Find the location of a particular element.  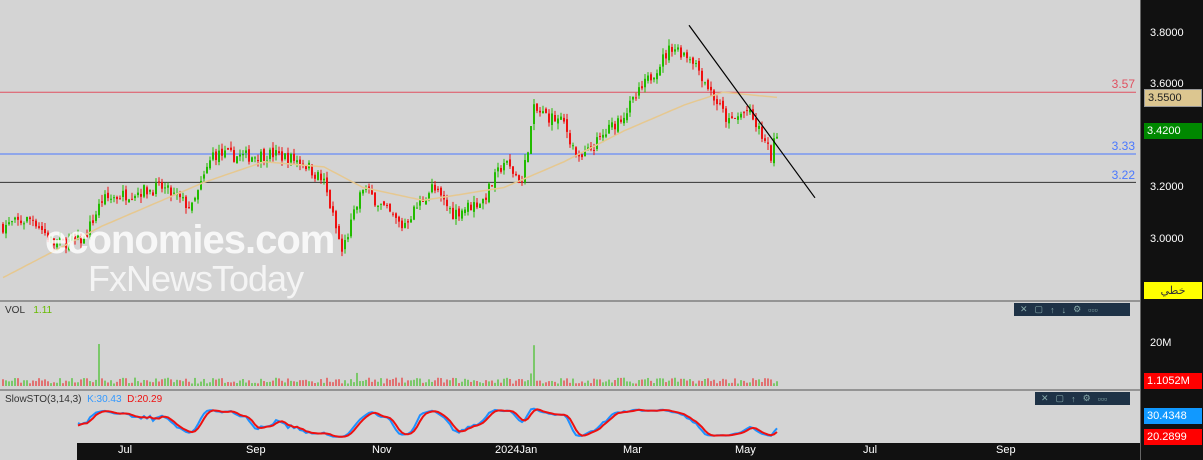

price-axis is located at coordinates (1171, 230).